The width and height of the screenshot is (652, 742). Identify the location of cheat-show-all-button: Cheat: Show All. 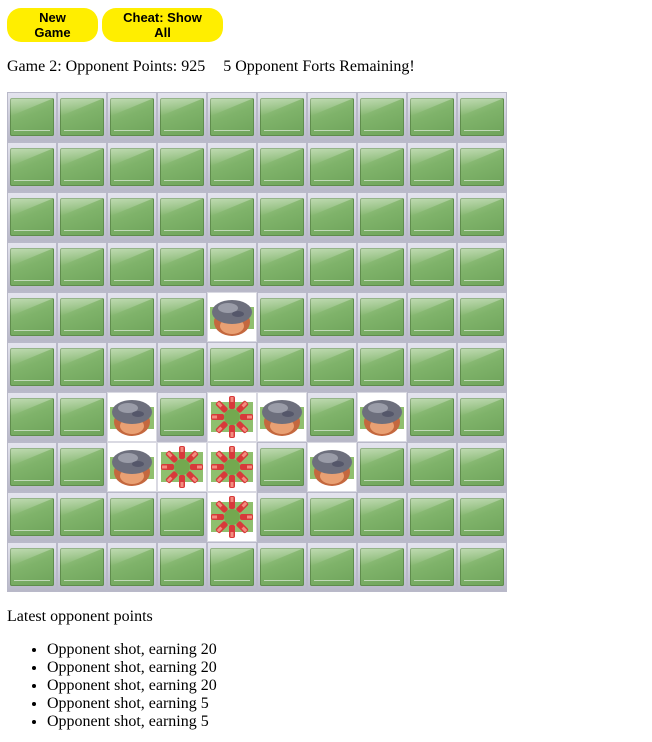
(162, 25).